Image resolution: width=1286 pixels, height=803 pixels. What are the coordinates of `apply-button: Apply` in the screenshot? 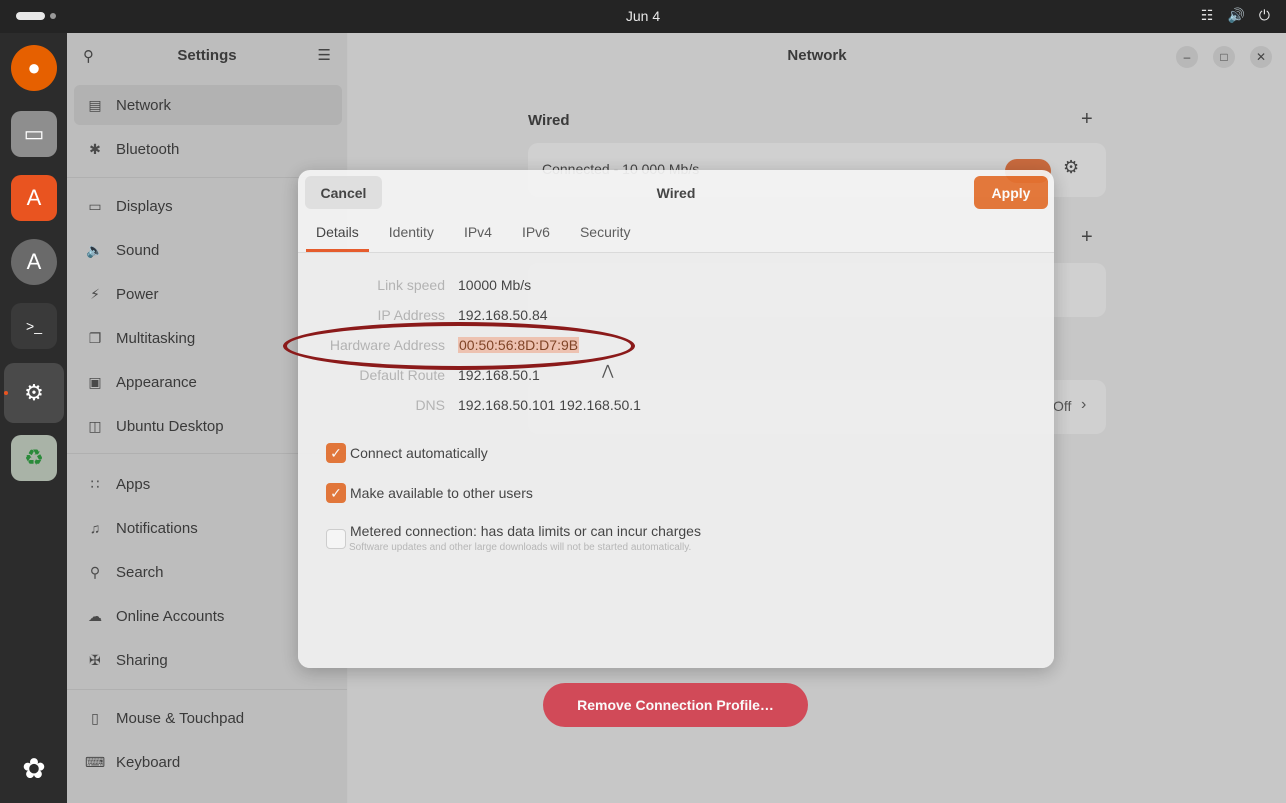 It's located at (1011, 192).